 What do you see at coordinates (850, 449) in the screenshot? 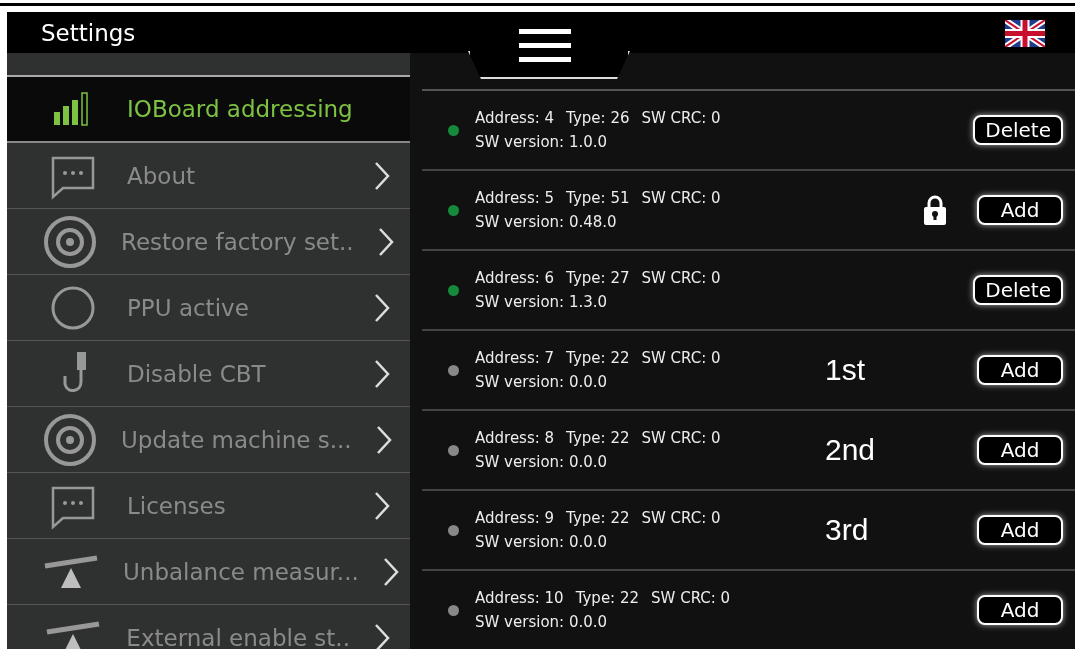
I see `order-label: 2nd` at bounding box center [850, 449].